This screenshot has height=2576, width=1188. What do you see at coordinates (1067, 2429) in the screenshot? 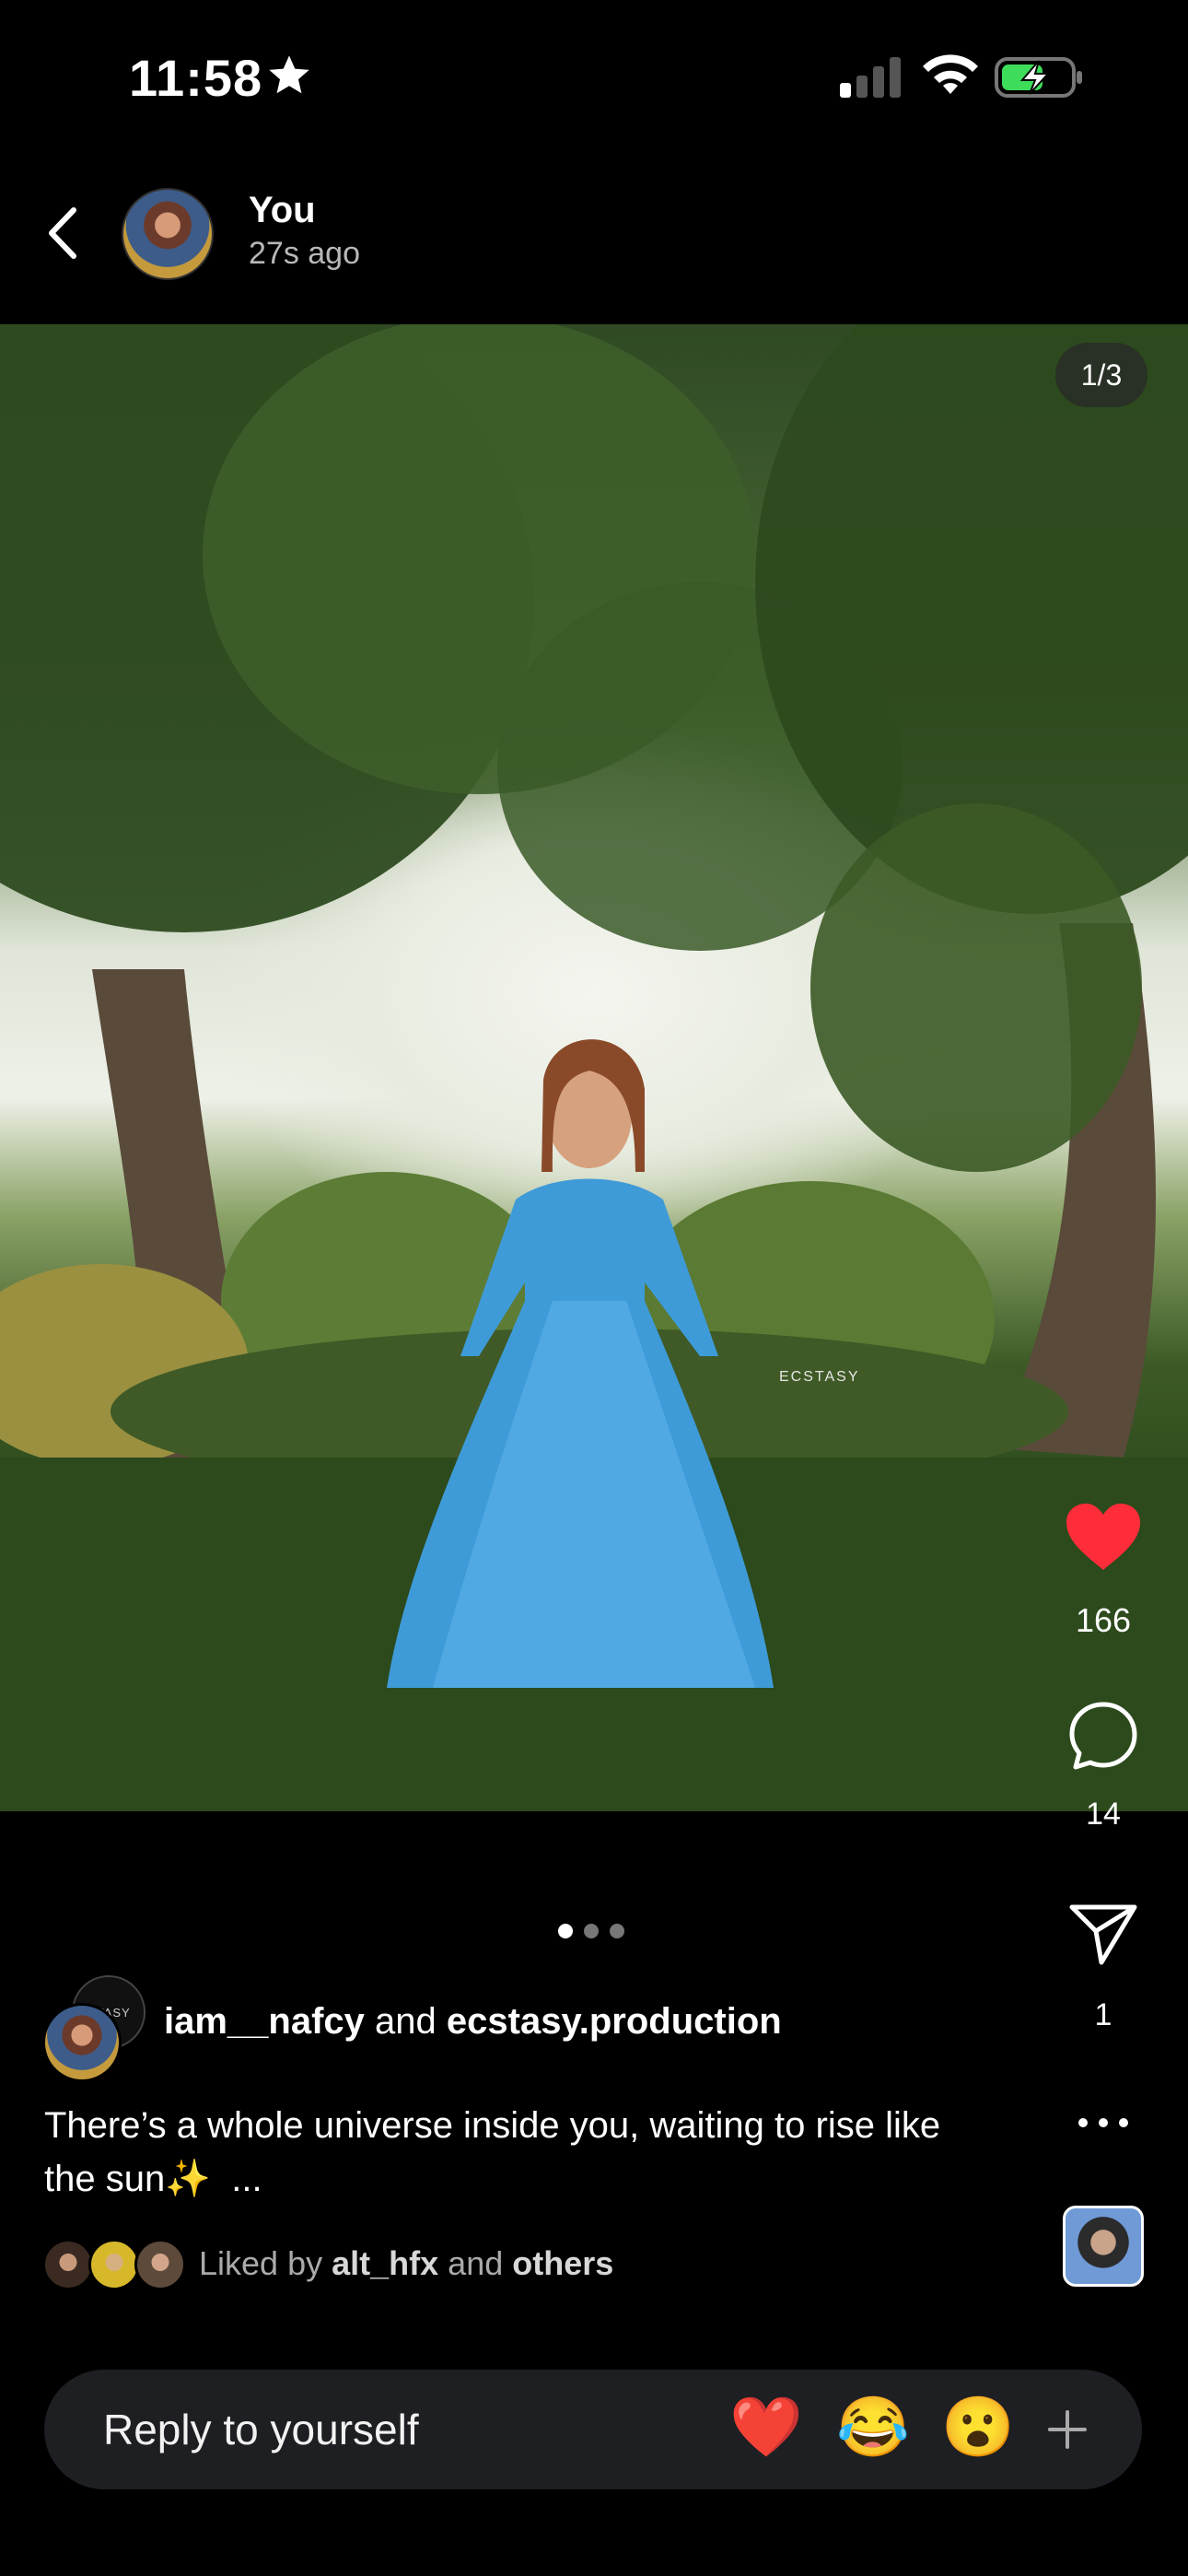
I see `add-reaction-plus-icon` at bounding box center [1067, 2429].